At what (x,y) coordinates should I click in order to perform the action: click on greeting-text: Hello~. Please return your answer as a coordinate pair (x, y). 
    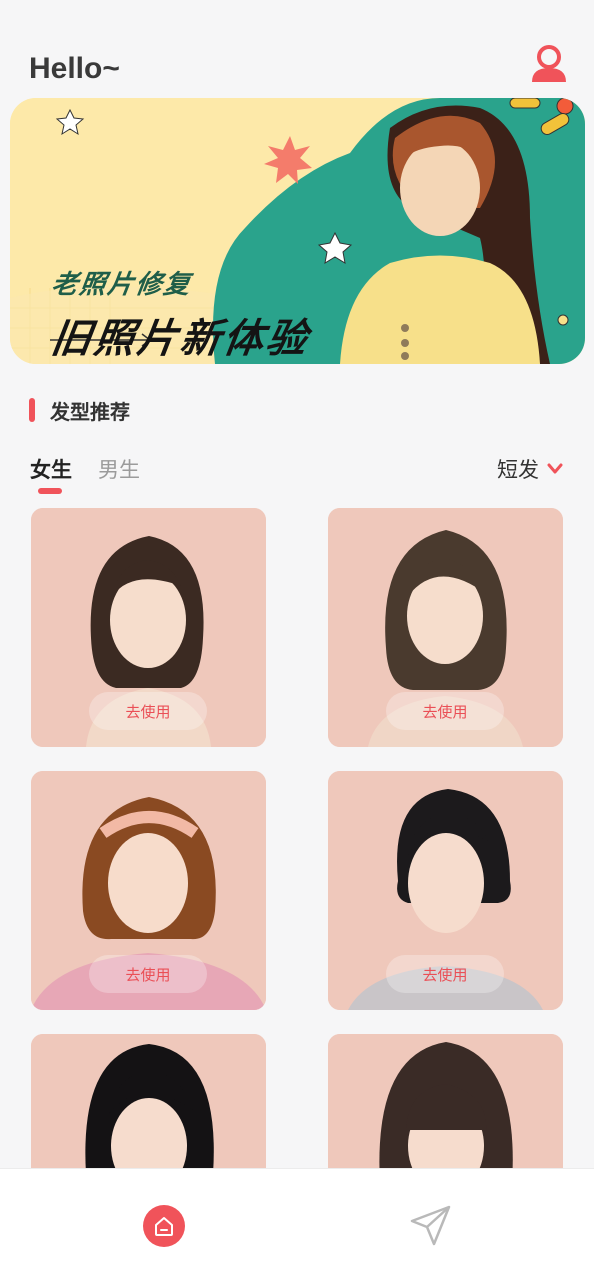
    Looking at the image, I should click on (74, 68).